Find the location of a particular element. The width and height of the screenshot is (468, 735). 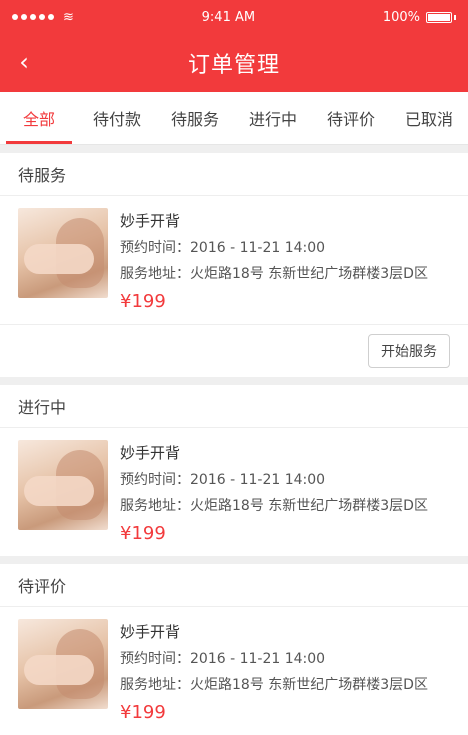

nav-bar: ‹ 订单管理 is located at coordinates (234, 63).